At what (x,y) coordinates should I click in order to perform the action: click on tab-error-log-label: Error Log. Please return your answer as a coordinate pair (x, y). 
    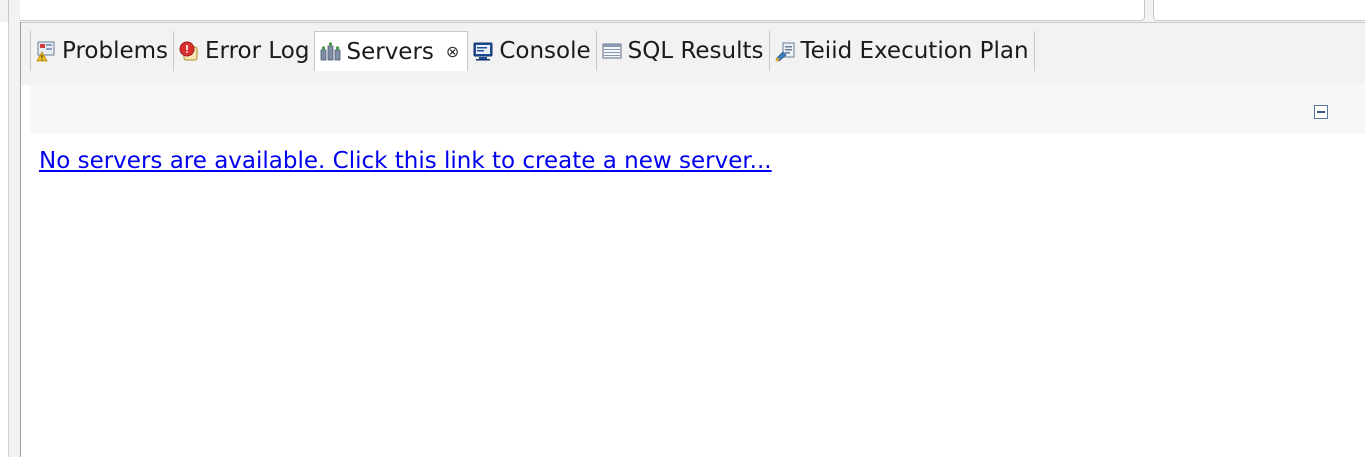
    Looking at the image, I should click on (257, 51).